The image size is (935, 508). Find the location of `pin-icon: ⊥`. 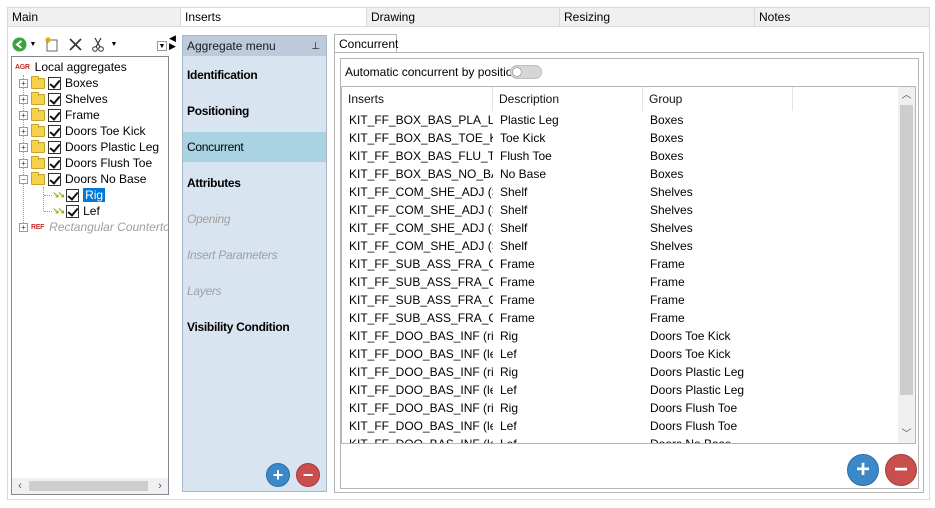

pin-icon: ⊥ is located at coordinates (315, 46).